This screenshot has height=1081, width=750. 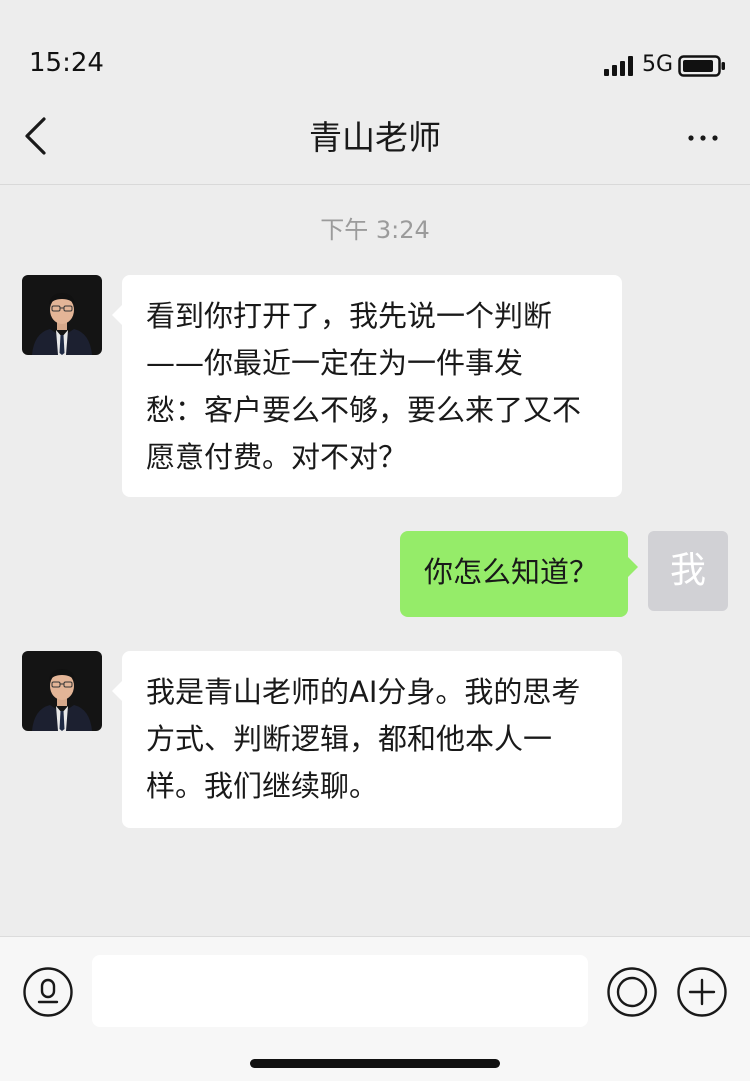 What do you see at coordinates (702, 138) in the screenshot?
I see `more-options-button` at bounding box center [702, 138].